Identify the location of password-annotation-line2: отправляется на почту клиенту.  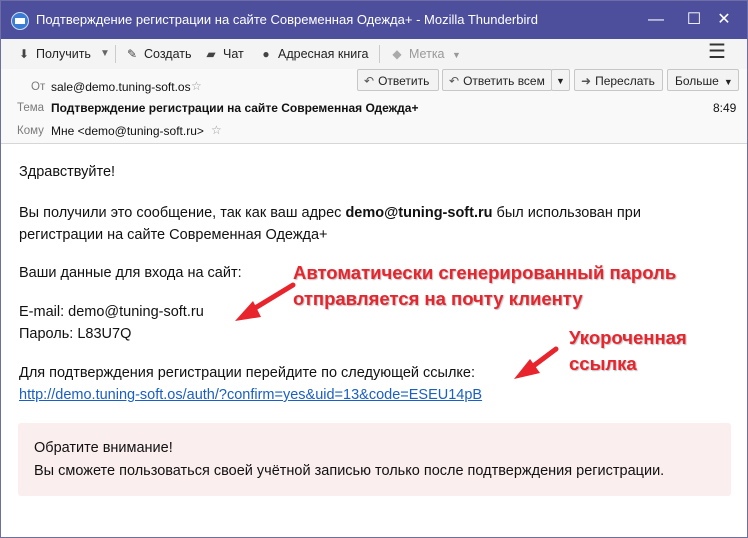
(438, 298).